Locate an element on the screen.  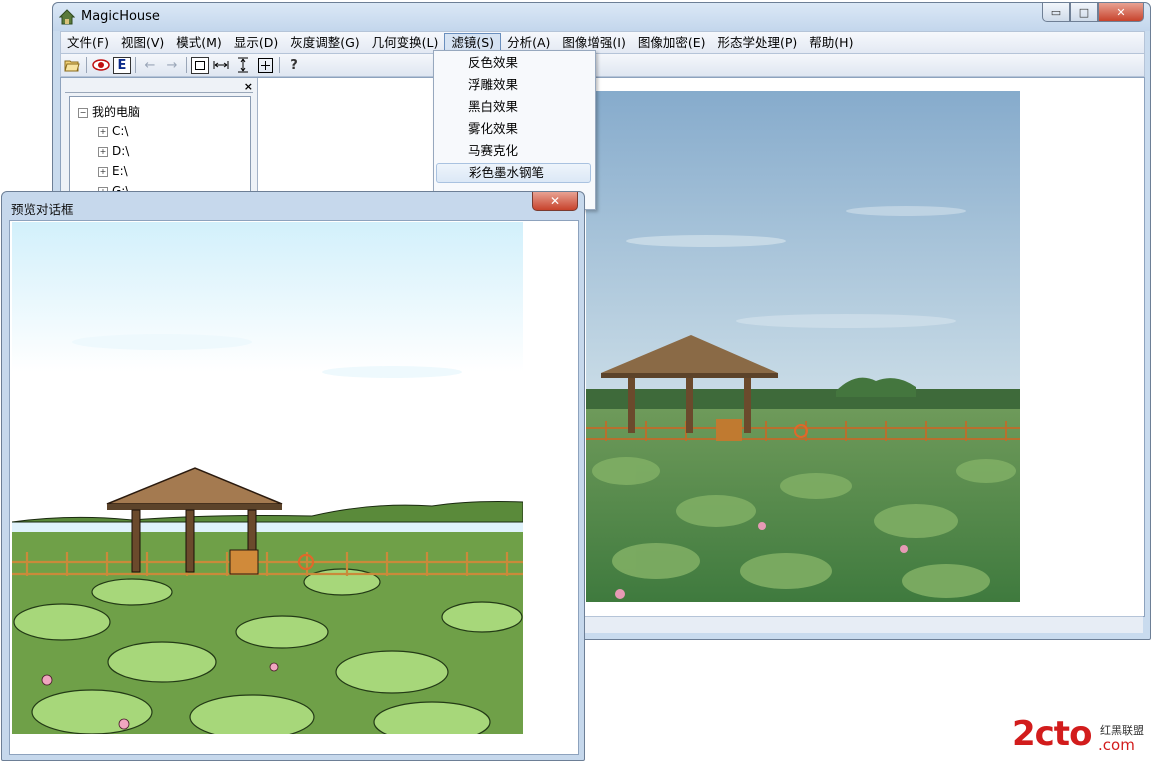
filter-item-fog: 雾化效果 is located at coordinates (513, 129).